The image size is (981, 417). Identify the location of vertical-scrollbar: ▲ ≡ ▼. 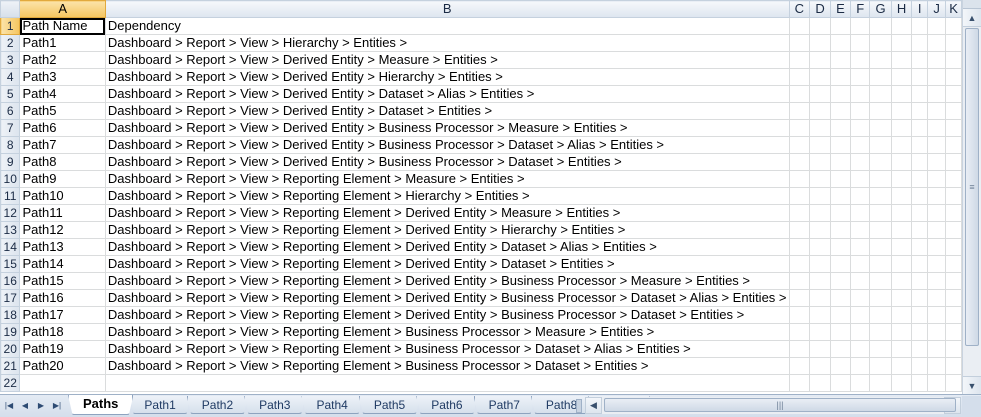
(971, 197).